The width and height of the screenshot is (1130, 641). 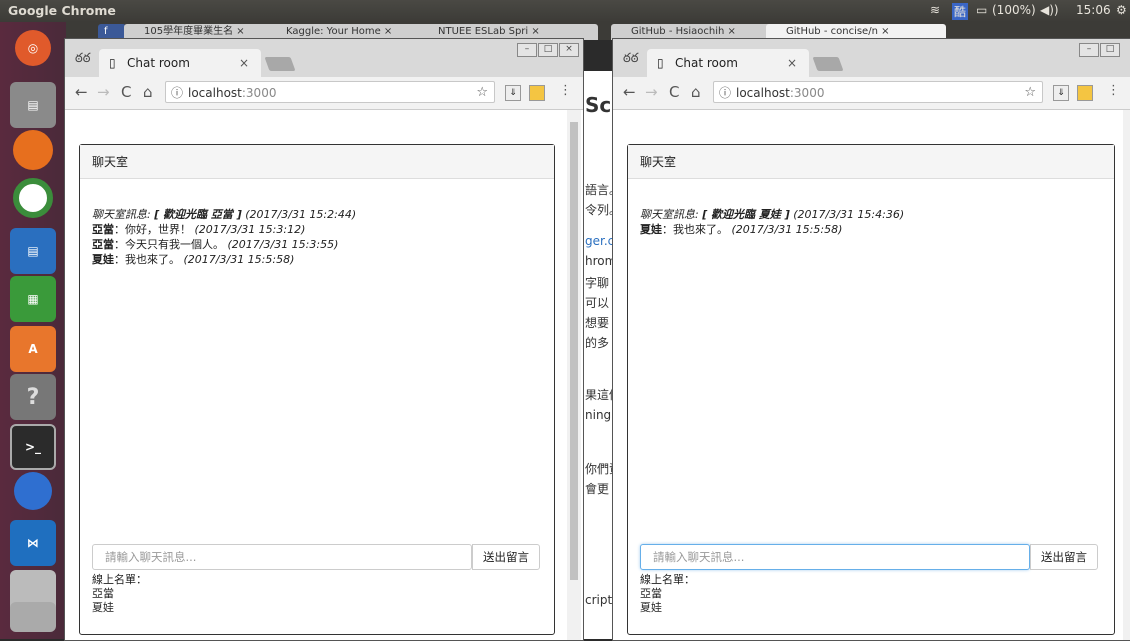 I want to click on chat-message: 夏娃：我也來了。 (2017/3/31 15:5:58), so click(x=317, y=259).